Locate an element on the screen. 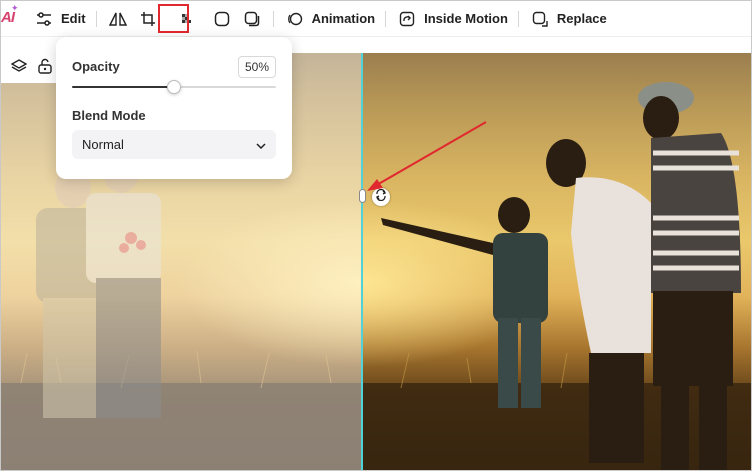 The image size is (752, 471). shadow-square-icon is located at coordinates (252, 19).